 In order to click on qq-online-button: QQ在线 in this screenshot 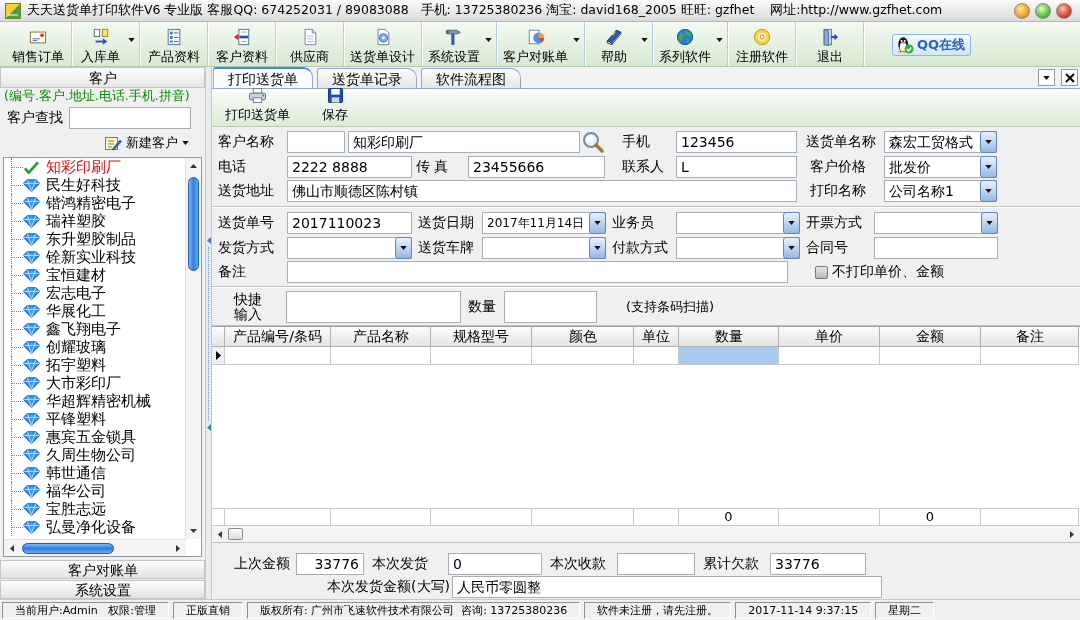, I will do `click(932, 45)`.